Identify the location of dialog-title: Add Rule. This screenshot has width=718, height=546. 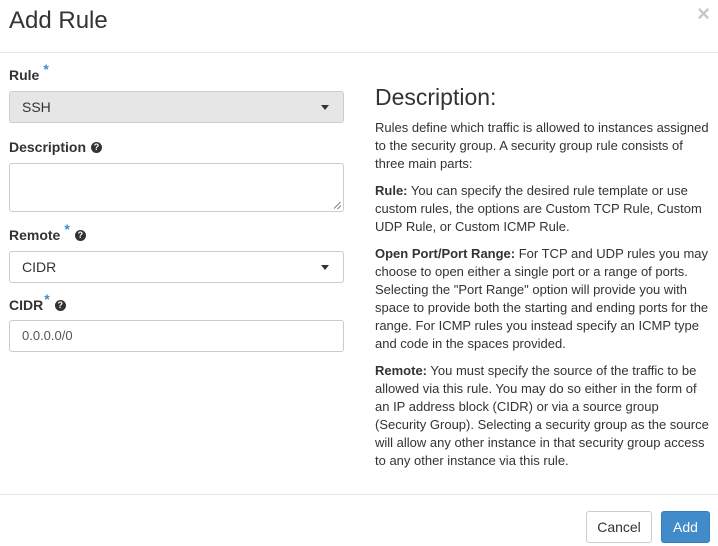
(58, 20).